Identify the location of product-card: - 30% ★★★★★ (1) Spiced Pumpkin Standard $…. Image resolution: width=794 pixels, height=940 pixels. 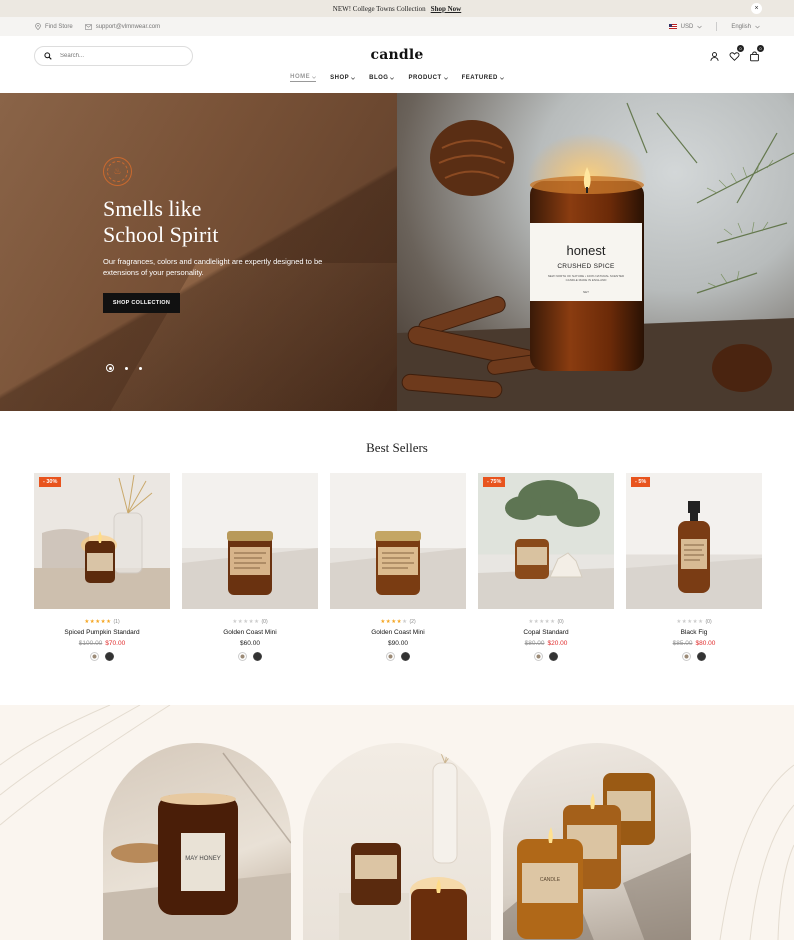
(102, 567).